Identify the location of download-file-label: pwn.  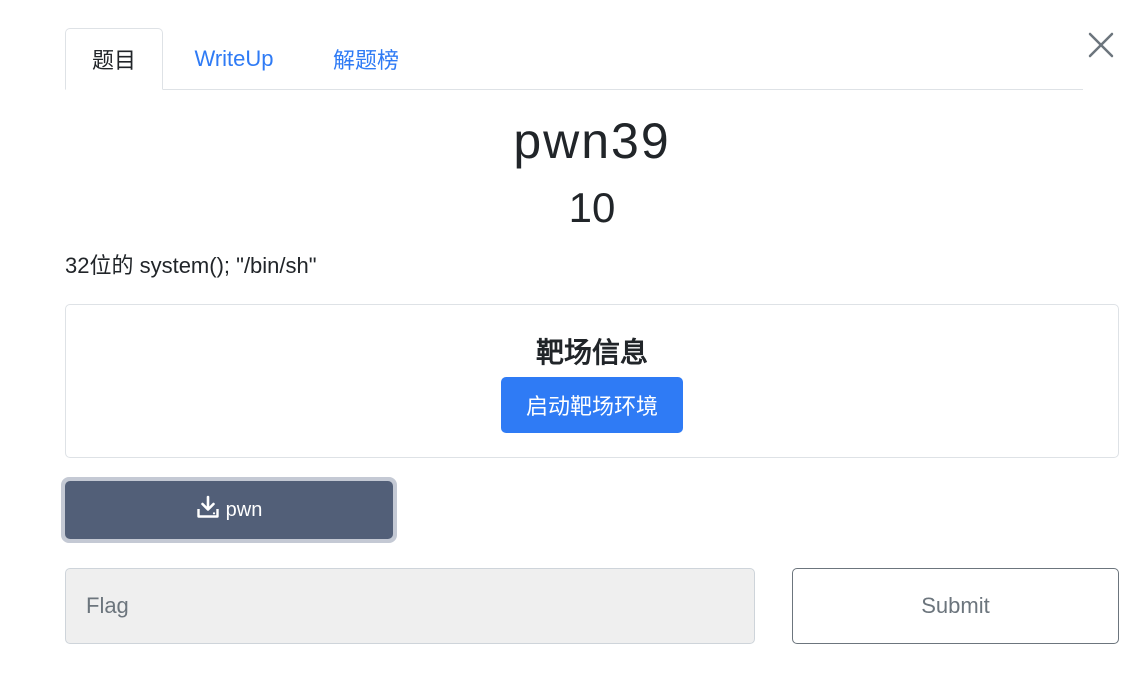
(244, 509).